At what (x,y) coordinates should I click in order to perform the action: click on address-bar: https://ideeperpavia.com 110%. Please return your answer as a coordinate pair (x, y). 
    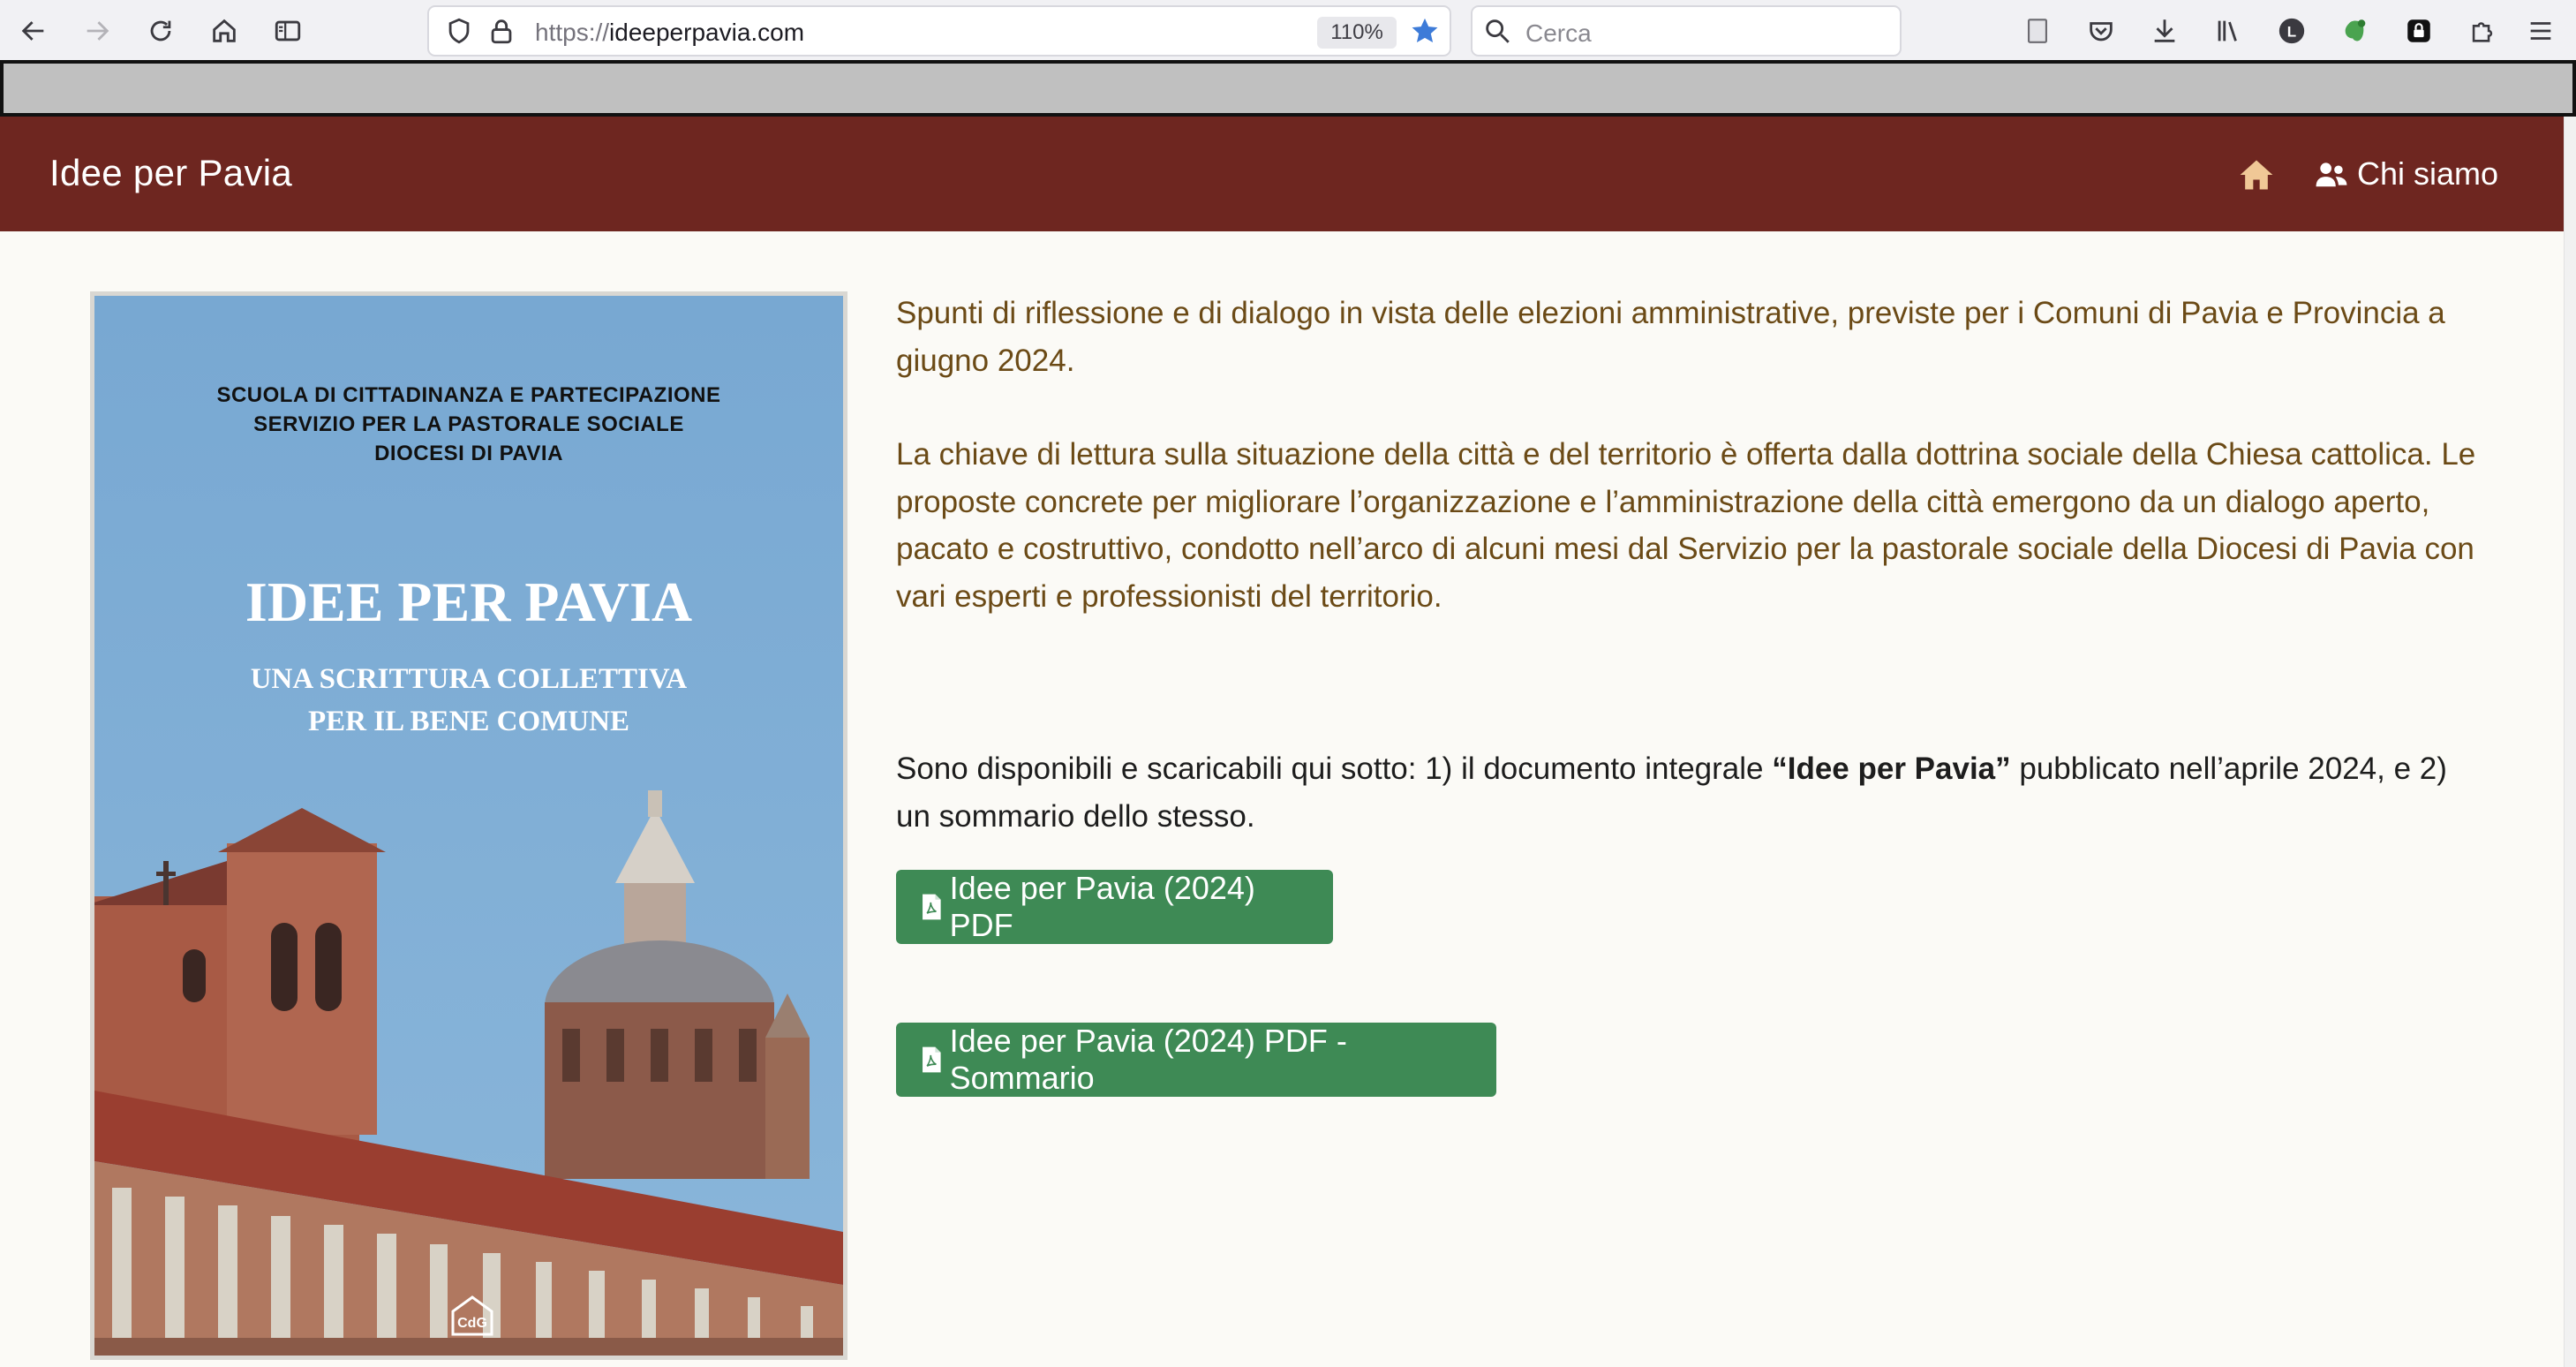
    Looking at the image, I should click on (939, 31).